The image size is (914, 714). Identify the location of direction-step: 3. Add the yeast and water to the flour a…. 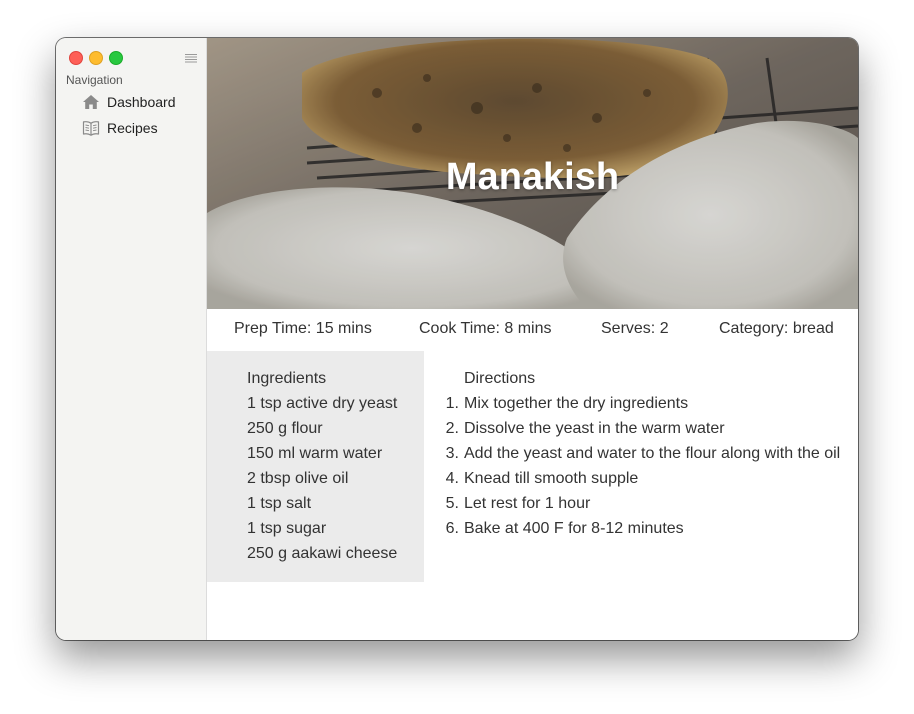
(643, 453).